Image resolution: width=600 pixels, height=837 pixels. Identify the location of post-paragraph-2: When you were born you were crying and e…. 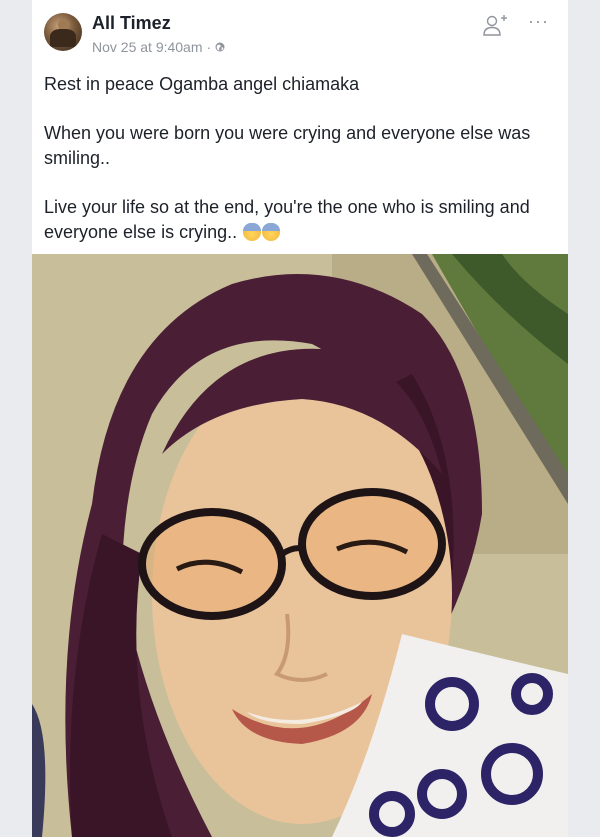
(287, 145).